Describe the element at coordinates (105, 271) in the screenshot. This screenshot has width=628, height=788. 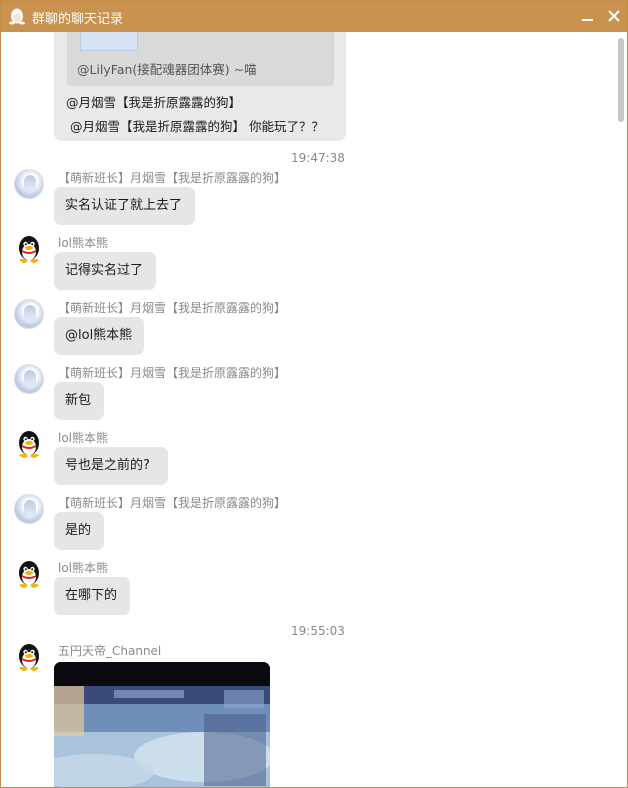
I see `message-bubble: 记得实名过了` at that location.